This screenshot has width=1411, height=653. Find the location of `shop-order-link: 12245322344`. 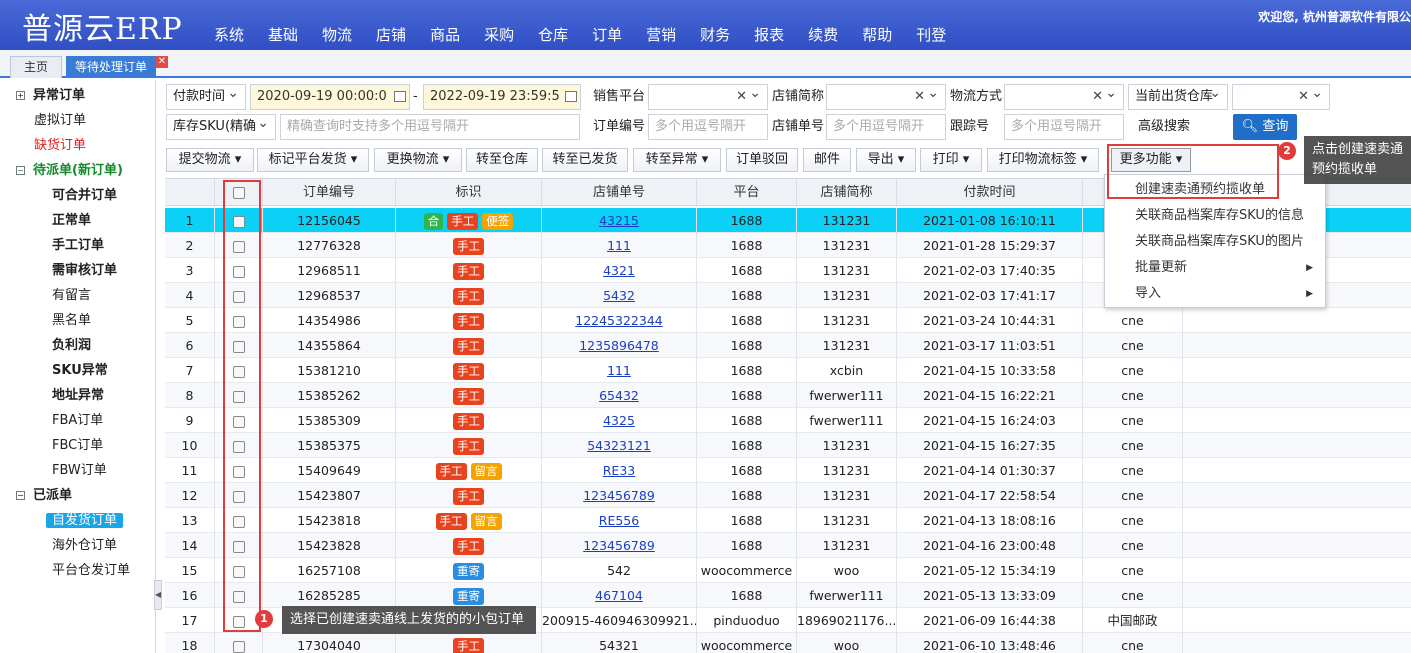

shop-order-link: 12245322344 is located at coordinates (618, 320).